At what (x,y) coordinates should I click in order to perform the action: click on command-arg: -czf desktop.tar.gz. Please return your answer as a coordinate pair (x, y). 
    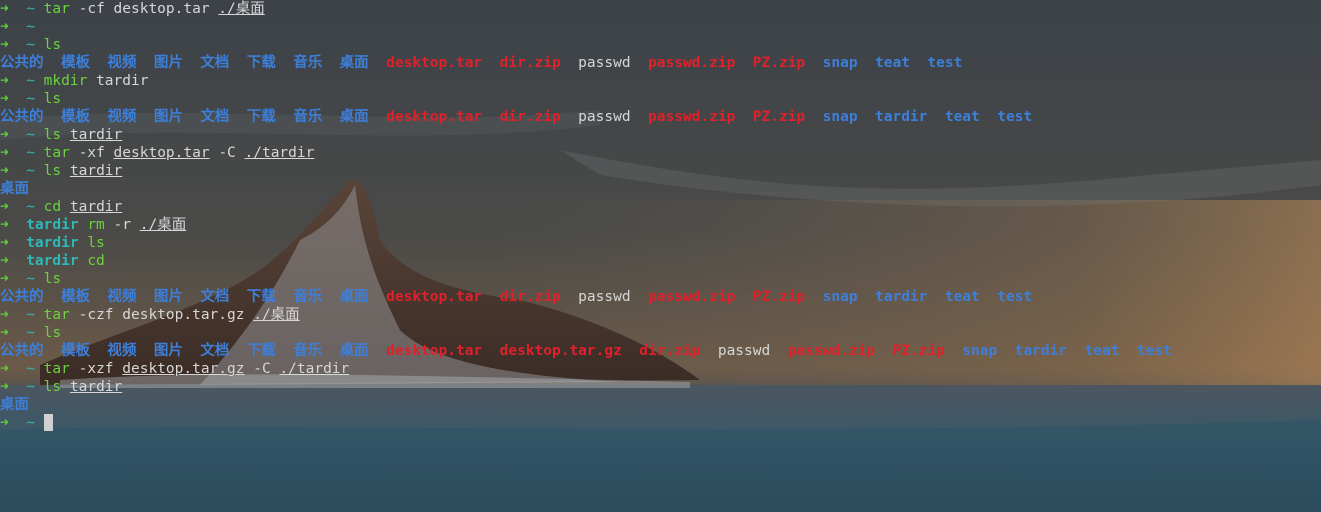
    Looking at the image, I should click on (161, 315).